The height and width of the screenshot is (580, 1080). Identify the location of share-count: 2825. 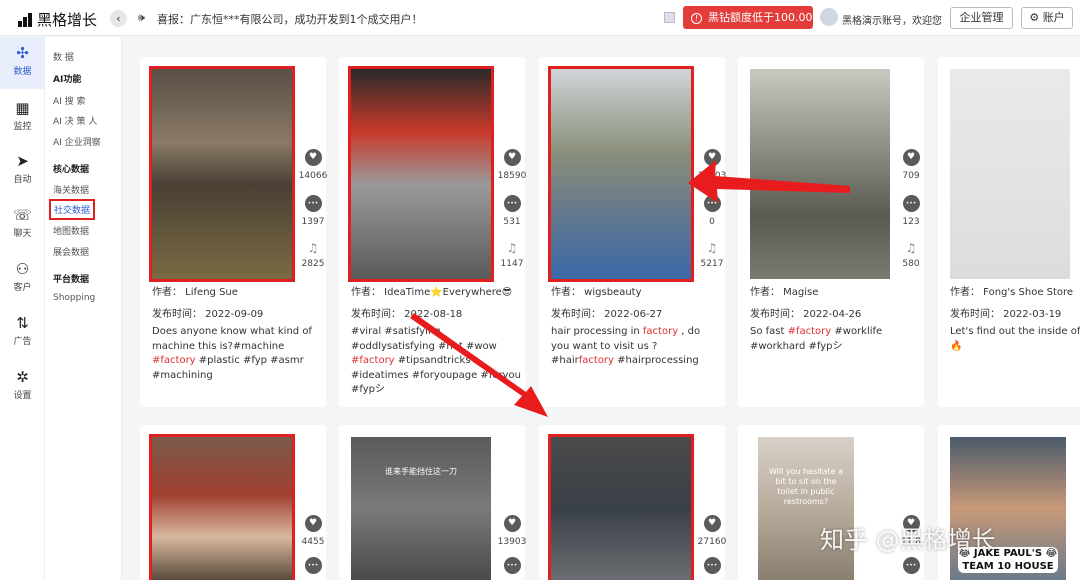
(313, 264).